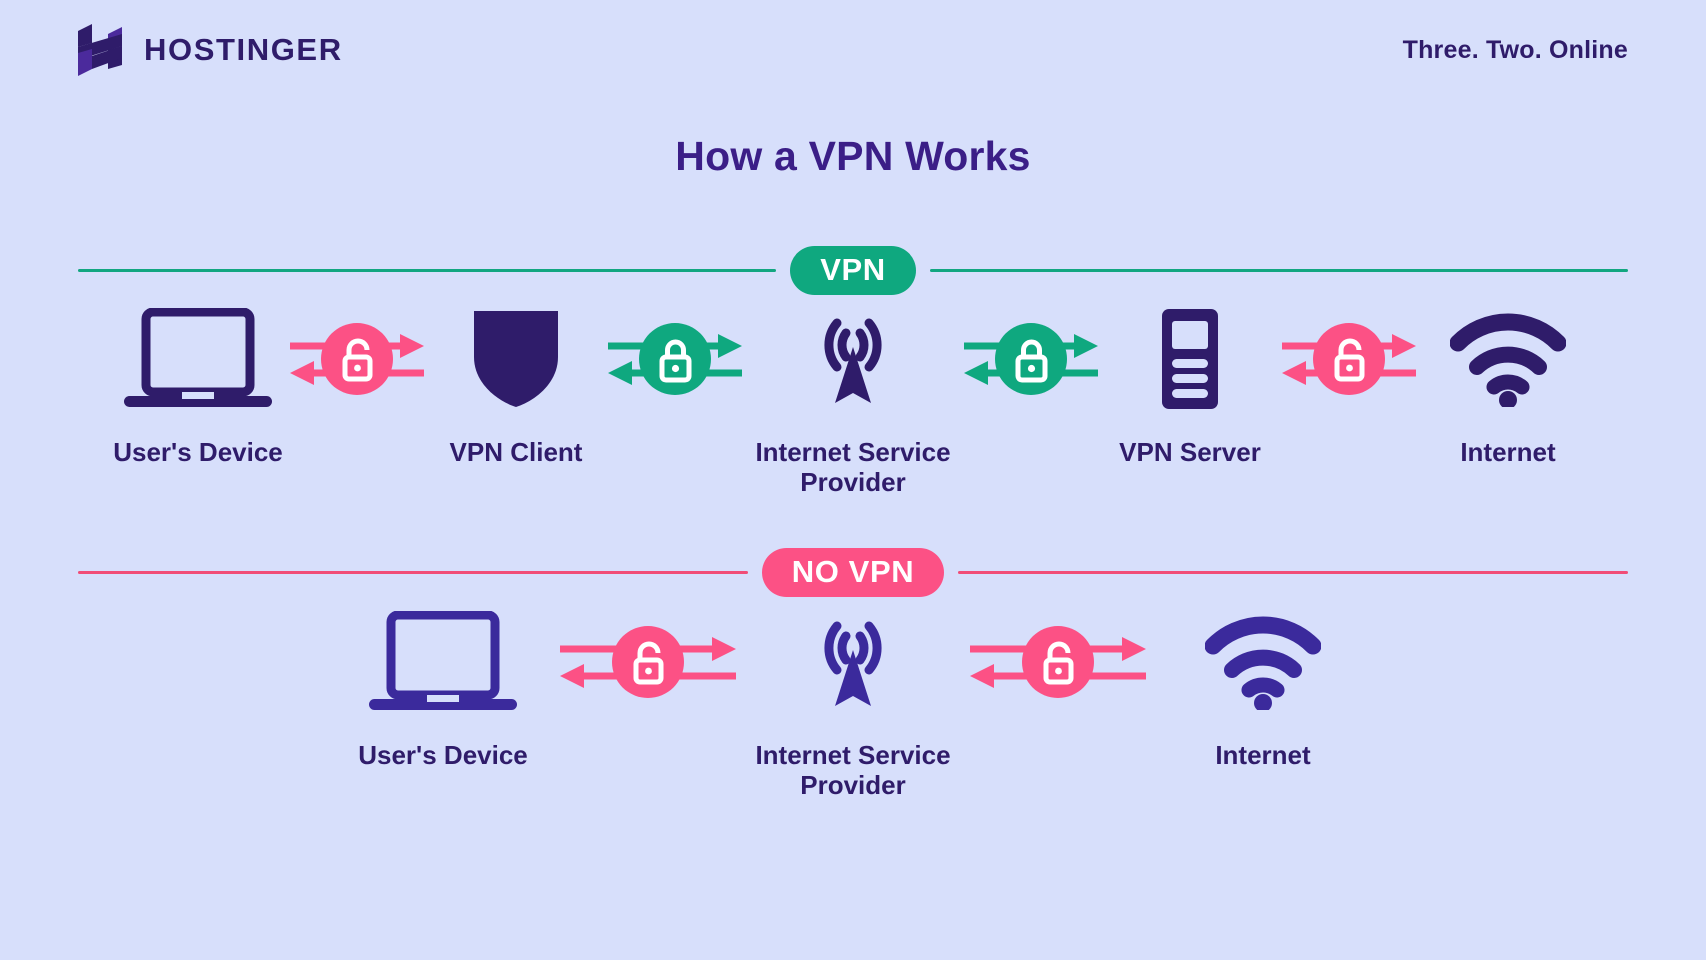 The image size is (1706, 960). I want to click on section-badge-vpn: VPN, so click(853, 270).